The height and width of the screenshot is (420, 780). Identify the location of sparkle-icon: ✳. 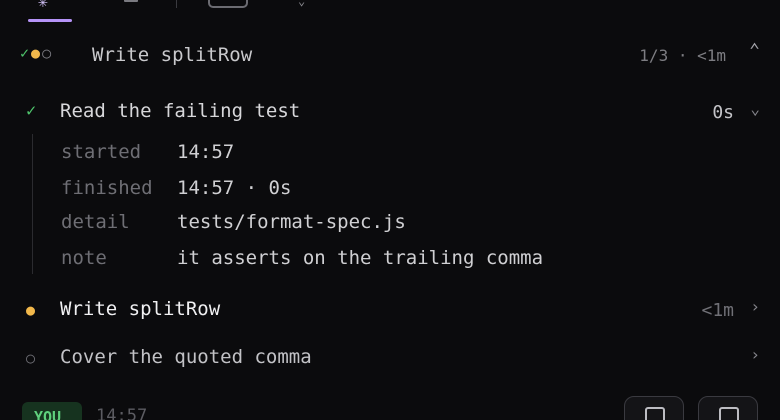
(43, 5).